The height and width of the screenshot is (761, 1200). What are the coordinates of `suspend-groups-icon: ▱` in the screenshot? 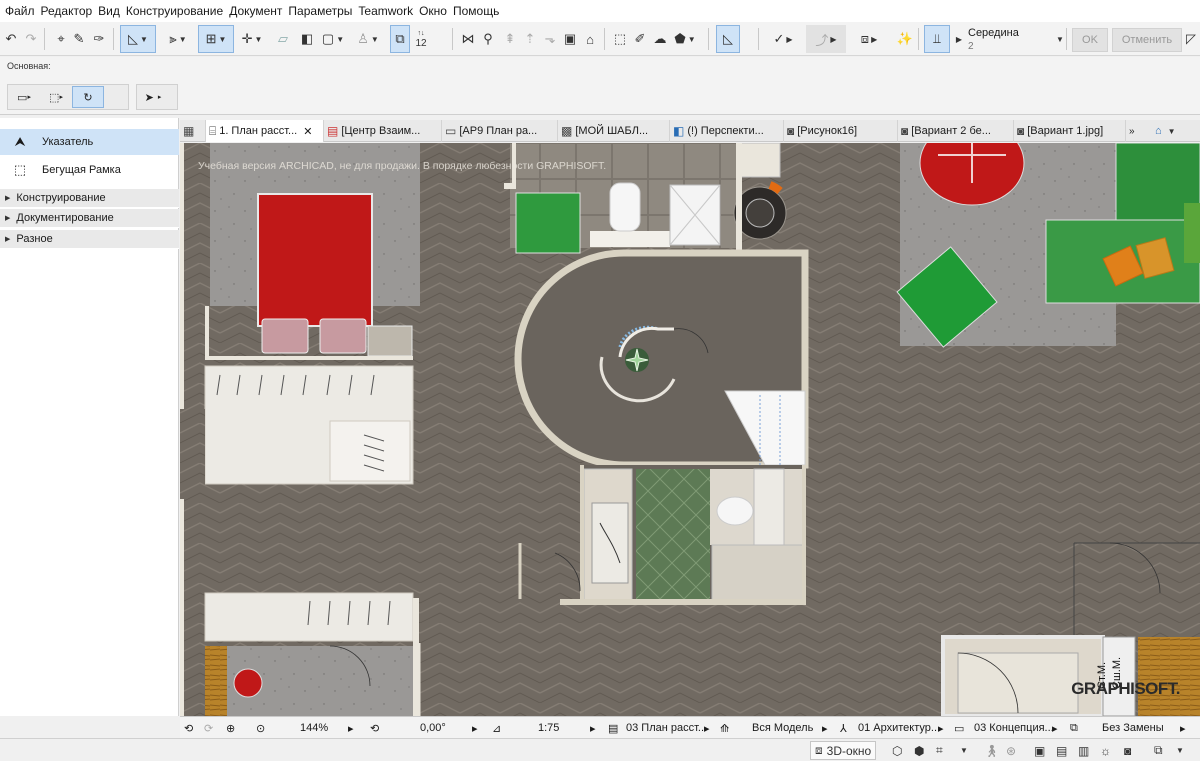 It's located at (283, 39).